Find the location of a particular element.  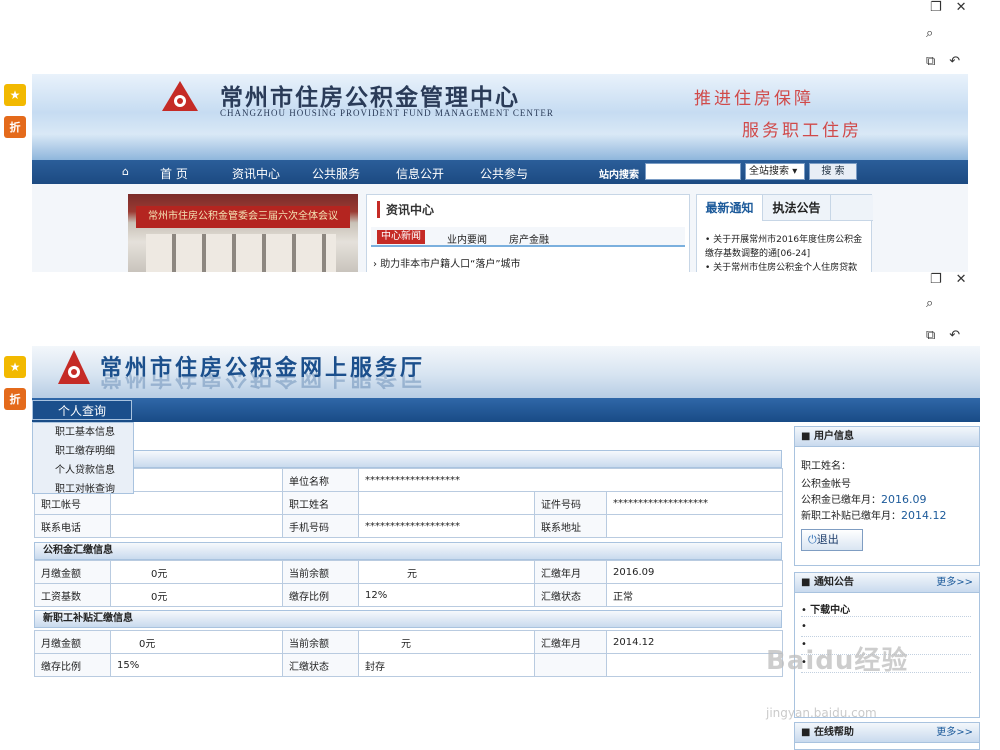

news-center-title: 资讯中心 is located at coordinates (405, 209).